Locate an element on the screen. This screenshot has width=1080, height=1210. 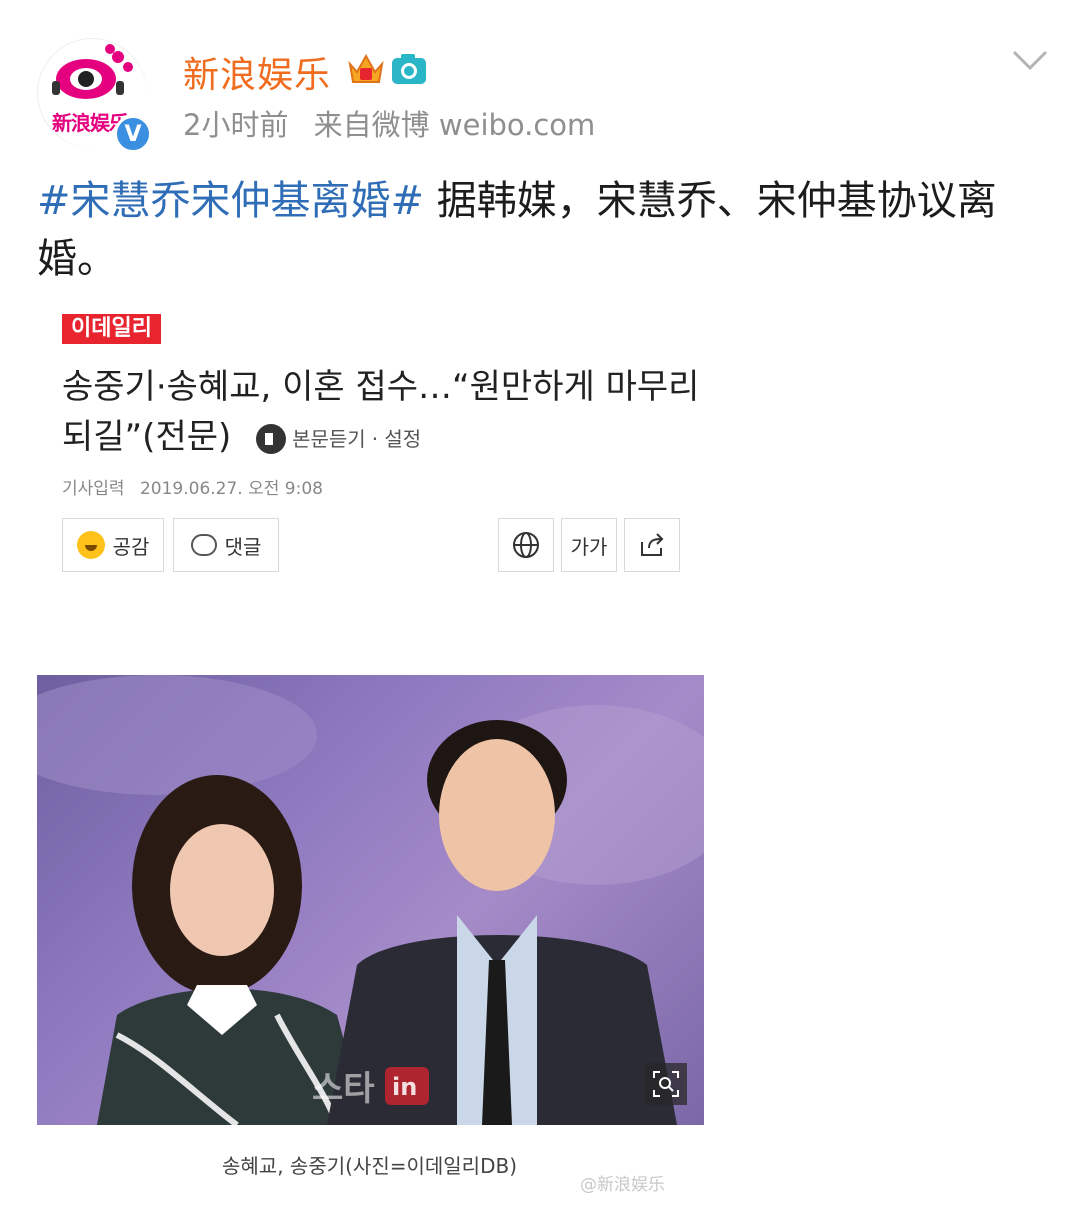
listen-control: 본문듣기 · 설정 is located at coordinates (338, 439).